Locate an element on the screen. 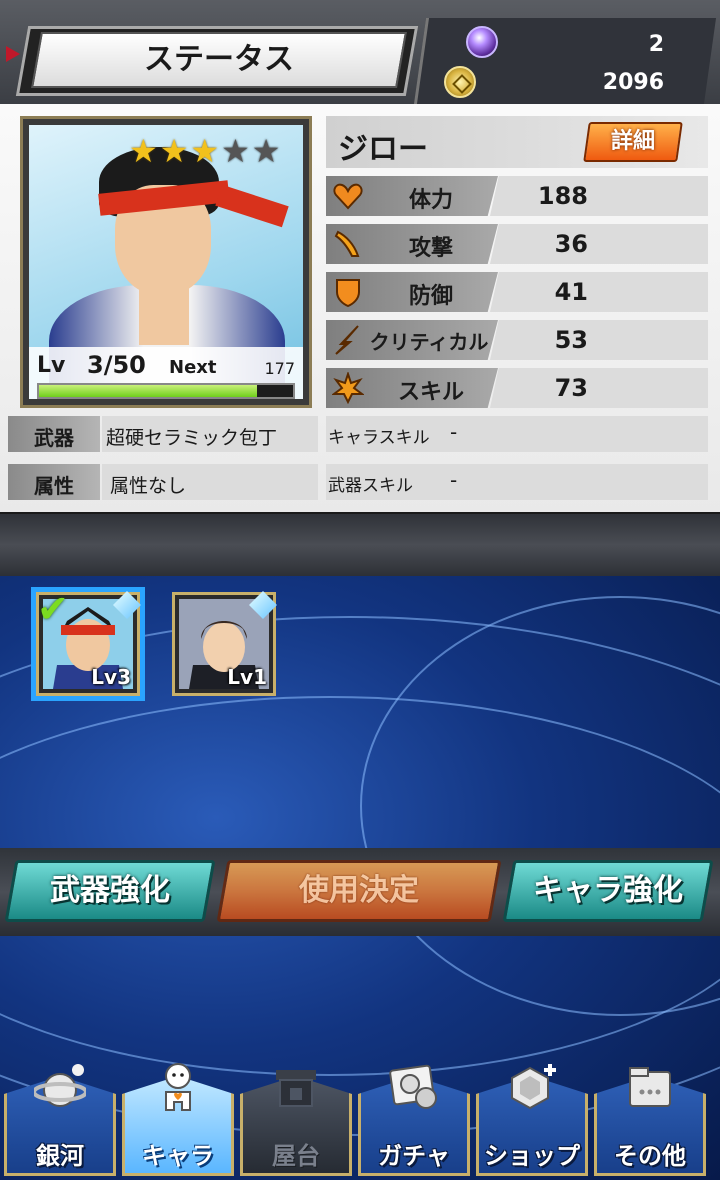 The image size is (720, 1180). level-label: Lv is located at coordinates (51, 365).